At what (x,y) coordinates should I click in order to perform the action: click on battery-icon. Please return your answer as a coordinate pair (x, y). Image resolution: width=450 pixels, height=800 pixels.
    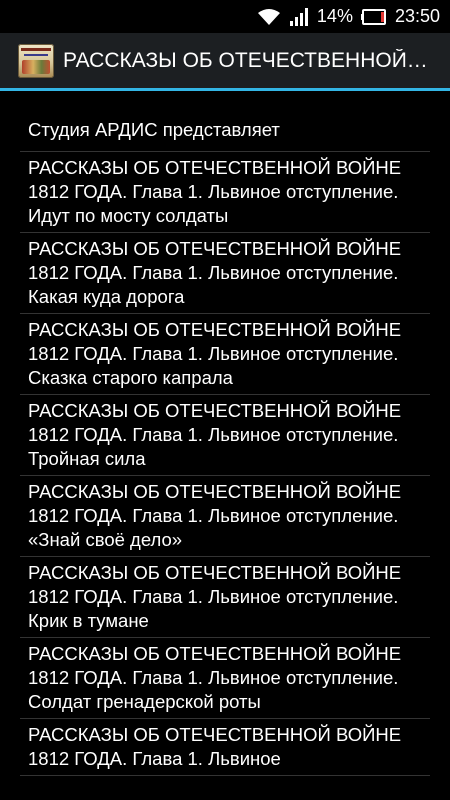
    Looking at the image, I should click on (373, 16).